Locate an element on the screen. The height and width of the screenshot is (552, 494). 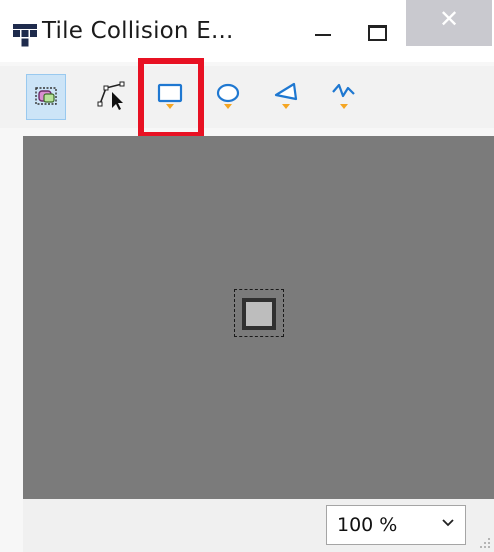
status-bar: 100 % is located at coordinates (258, 525).